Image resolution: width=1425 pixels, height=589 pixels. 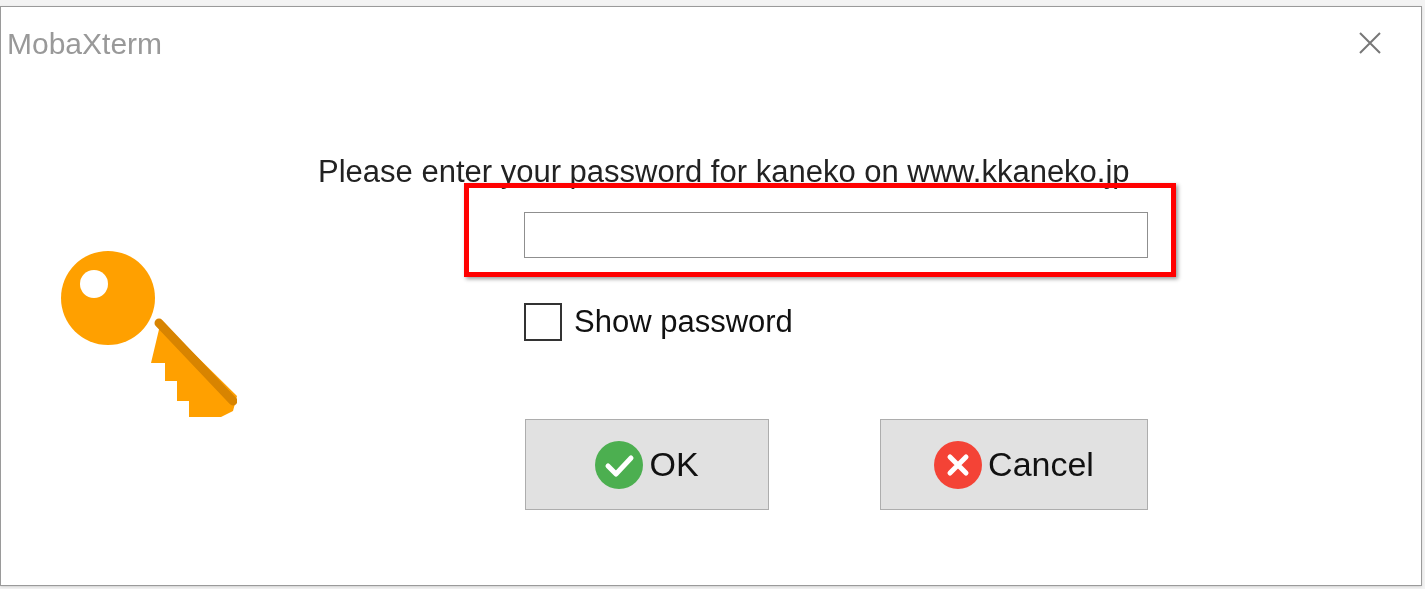 What do you see at coordinates (1014, 464) in the screenshot?
I see `cancel-button: Cancel` at bounding box center [1014, 464].